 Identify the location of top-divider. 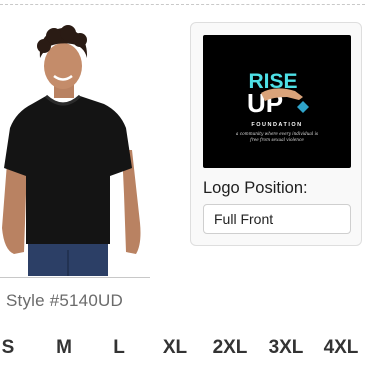
(182, 4).